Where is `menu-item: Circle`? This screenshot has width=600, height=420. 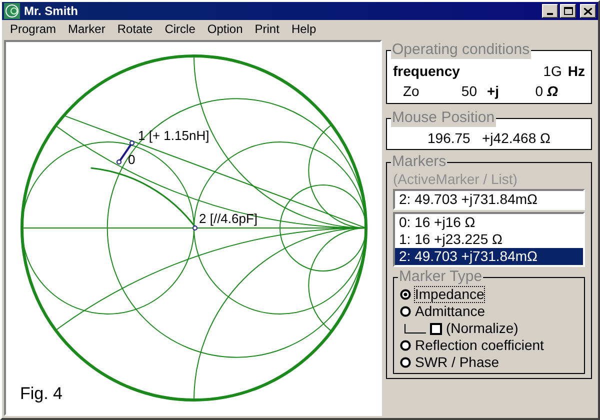 menu-item: Circle is located at coordinates (180, 29).